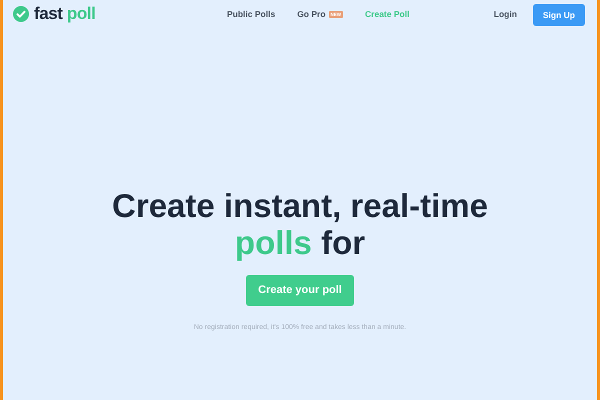  I want to click on check-circle-icon, so click(21, 14).